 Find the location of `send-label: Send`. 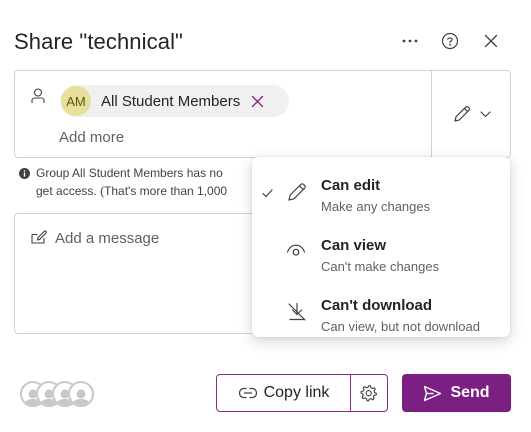

send-label: Send is located at coordinates (470, 392).